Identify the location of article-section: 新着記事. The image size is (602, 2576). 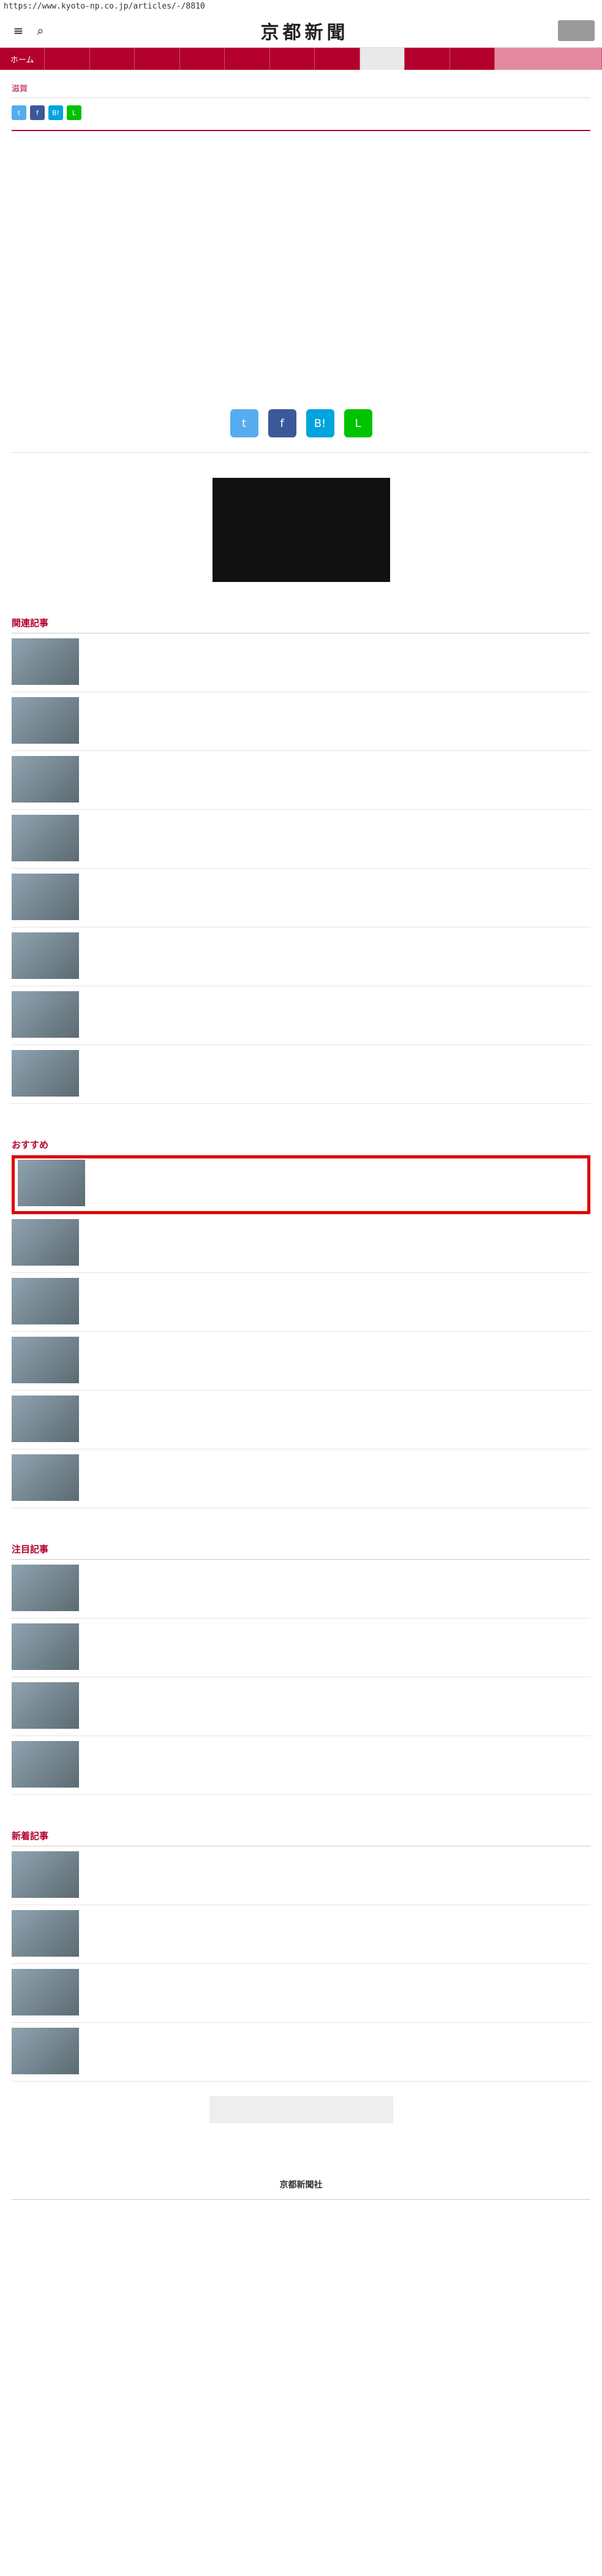
(301, 1954).